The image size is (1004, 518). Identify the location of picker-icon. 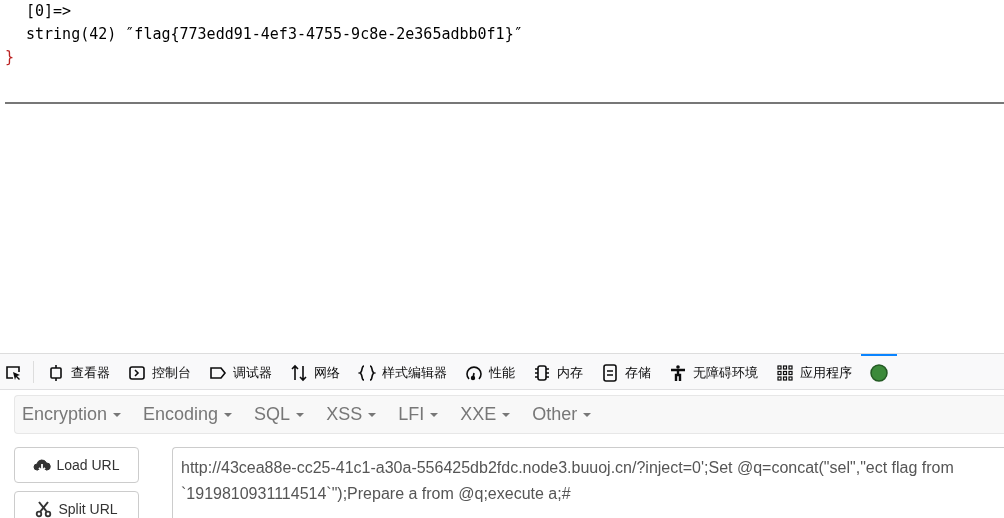
(13, 372).